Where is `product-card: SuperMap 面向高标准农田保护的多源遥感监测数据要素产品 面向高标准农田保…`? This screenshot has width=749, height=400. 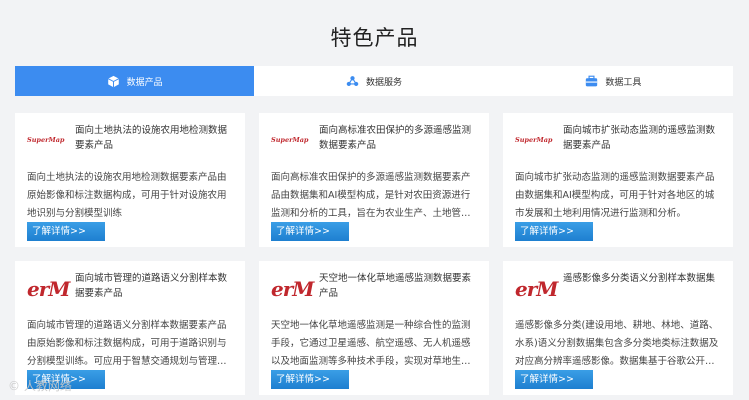 product-card: SuperMap 面向高标准农田保护的多源遥感监测数据要素产品 面向高标准农田保… is located at coordinates (374, 180).